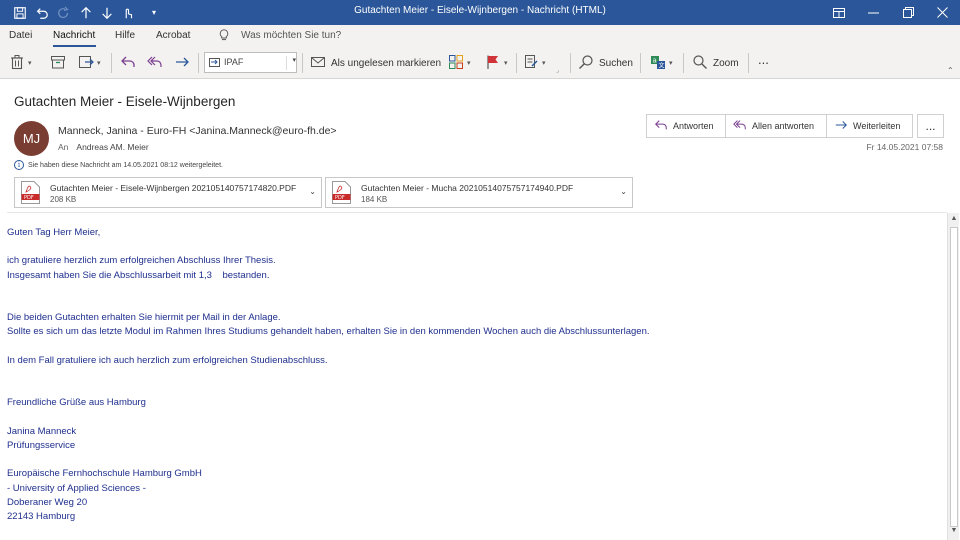 This screenshot has width=960, height=540. What do you see at coordinates (908, 12) in the screenshot?
I see `restore-icon` at bounding box center [908, 12].